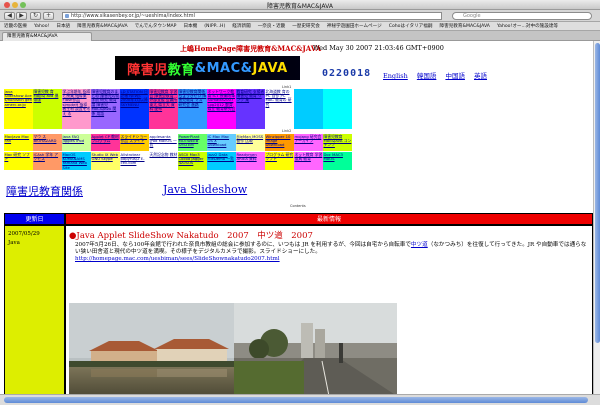  I want to click on vertical-scrollbar, so click(596, 217).